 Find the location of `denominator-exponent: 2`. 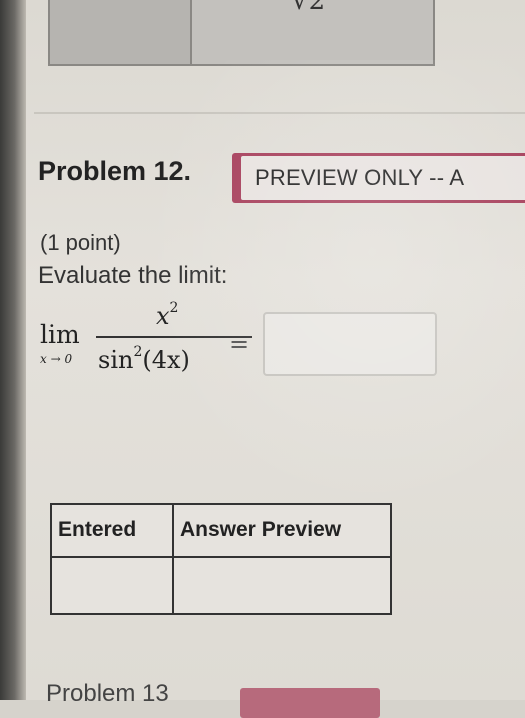

denominator-exponent: 2 is located at coordinates (138, 352).